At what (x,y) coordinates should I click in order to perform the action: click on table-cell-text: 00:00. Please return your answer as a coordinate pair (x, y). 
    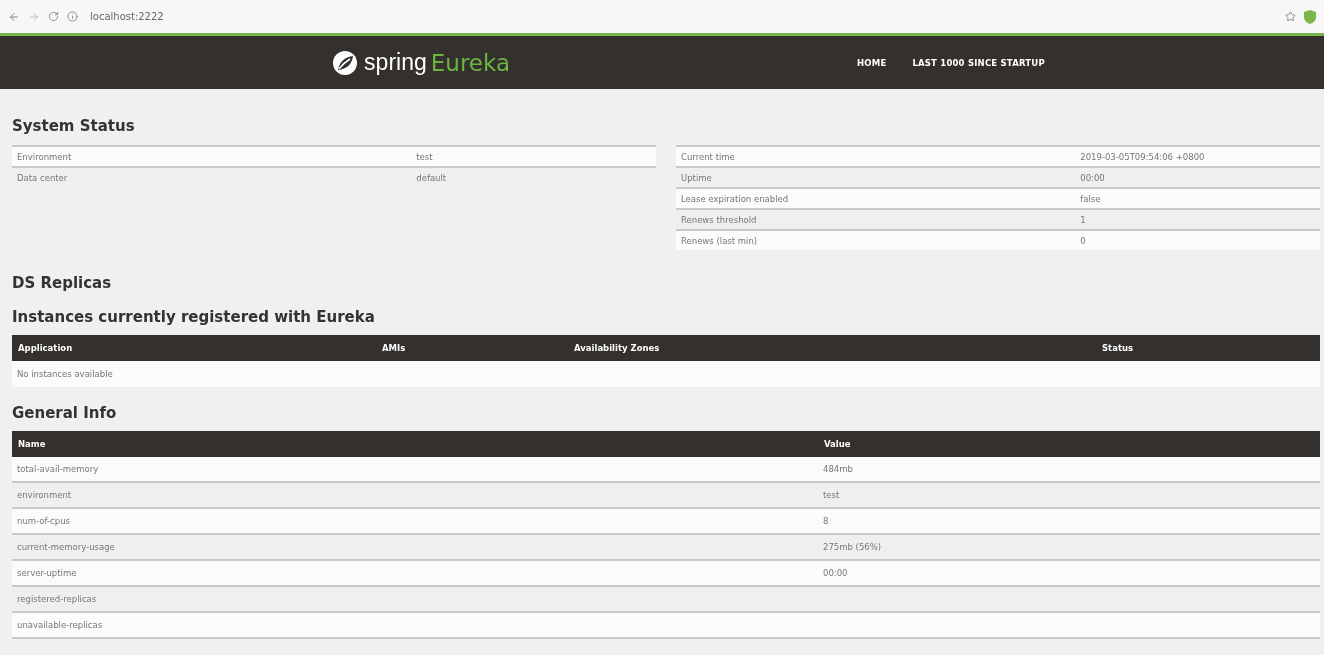
    Looking at the image, I should click on (835, 573).